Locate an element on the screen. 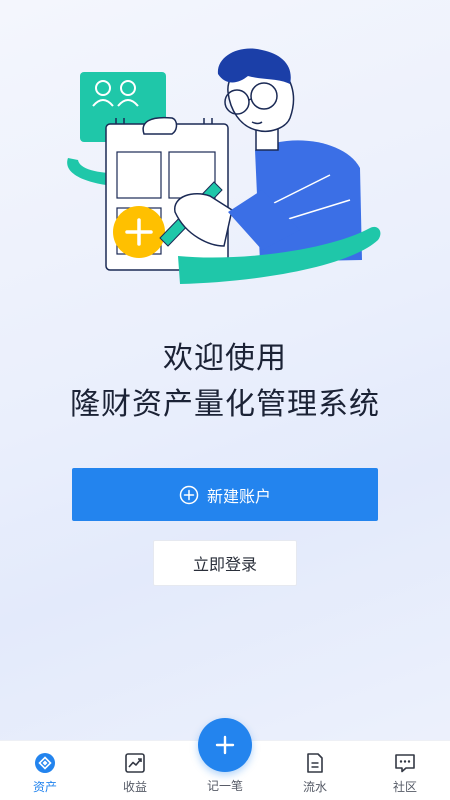 The width and height of the screenshot is (450, 800). welcome-heading: 欢迎使用 隆财资产量化管理系统 is located at coordinates (225, 382).